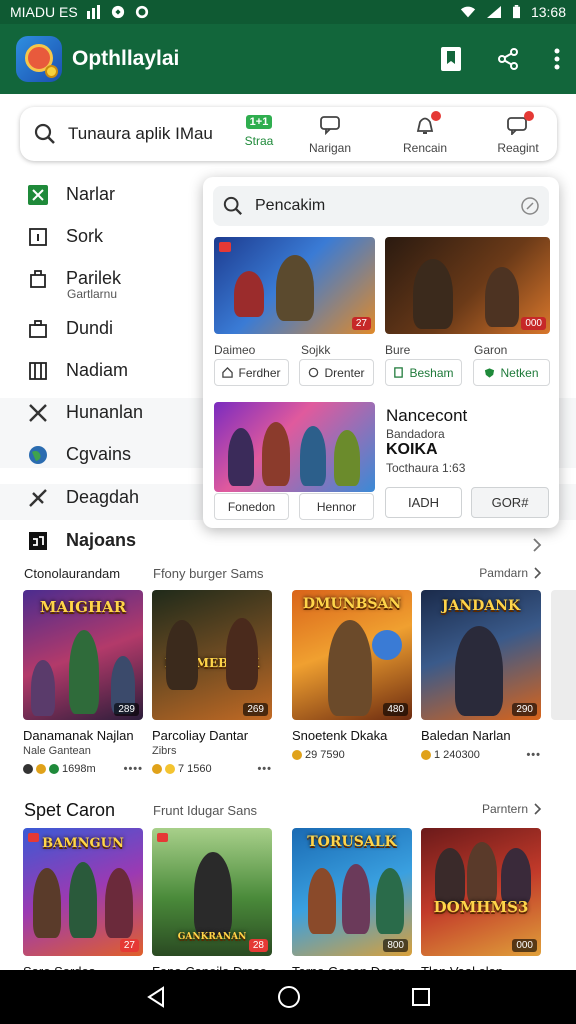 Image resolution: width=576 pixels, height=1024 pixels. I want to click on tab-narigan: Narigan, so click(330, 135).